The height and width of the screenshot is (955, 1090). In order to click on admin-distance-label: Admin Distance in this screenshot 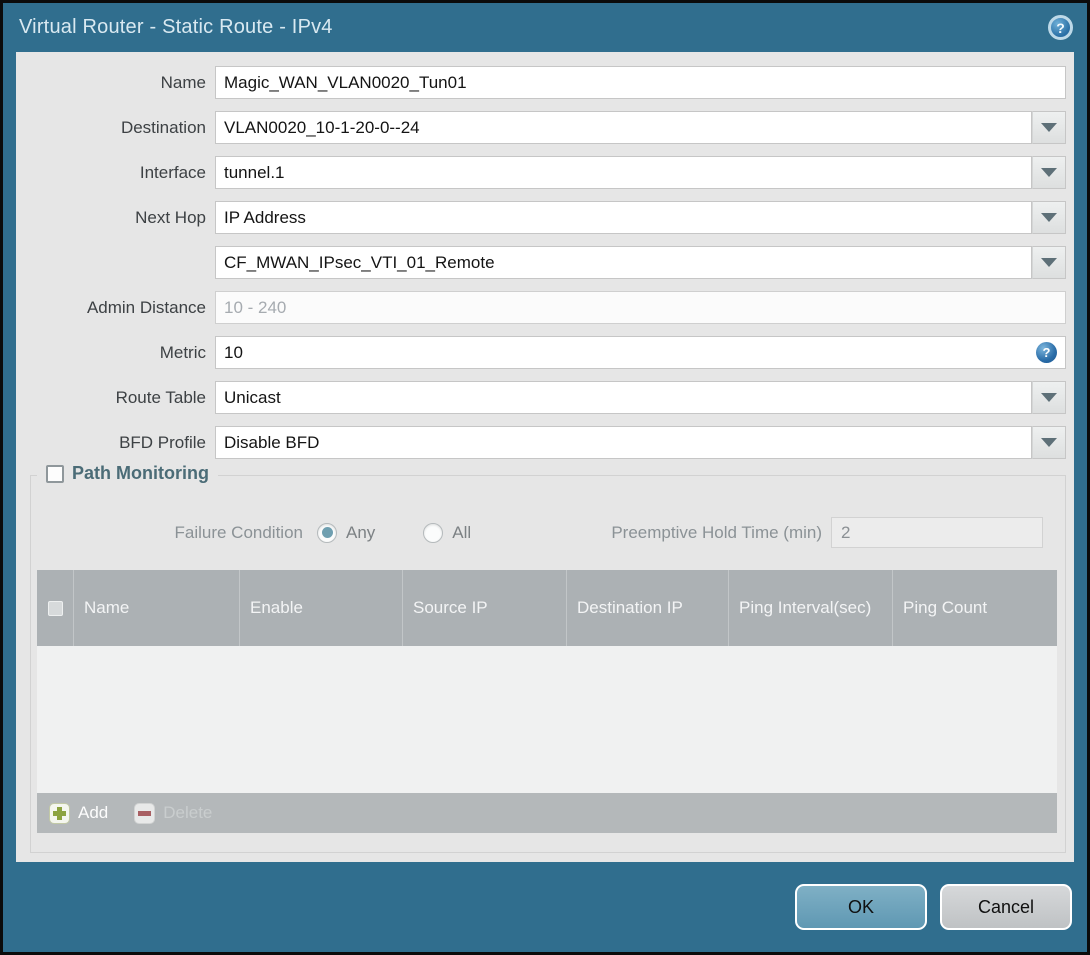, I will do `click(146, 307)`.